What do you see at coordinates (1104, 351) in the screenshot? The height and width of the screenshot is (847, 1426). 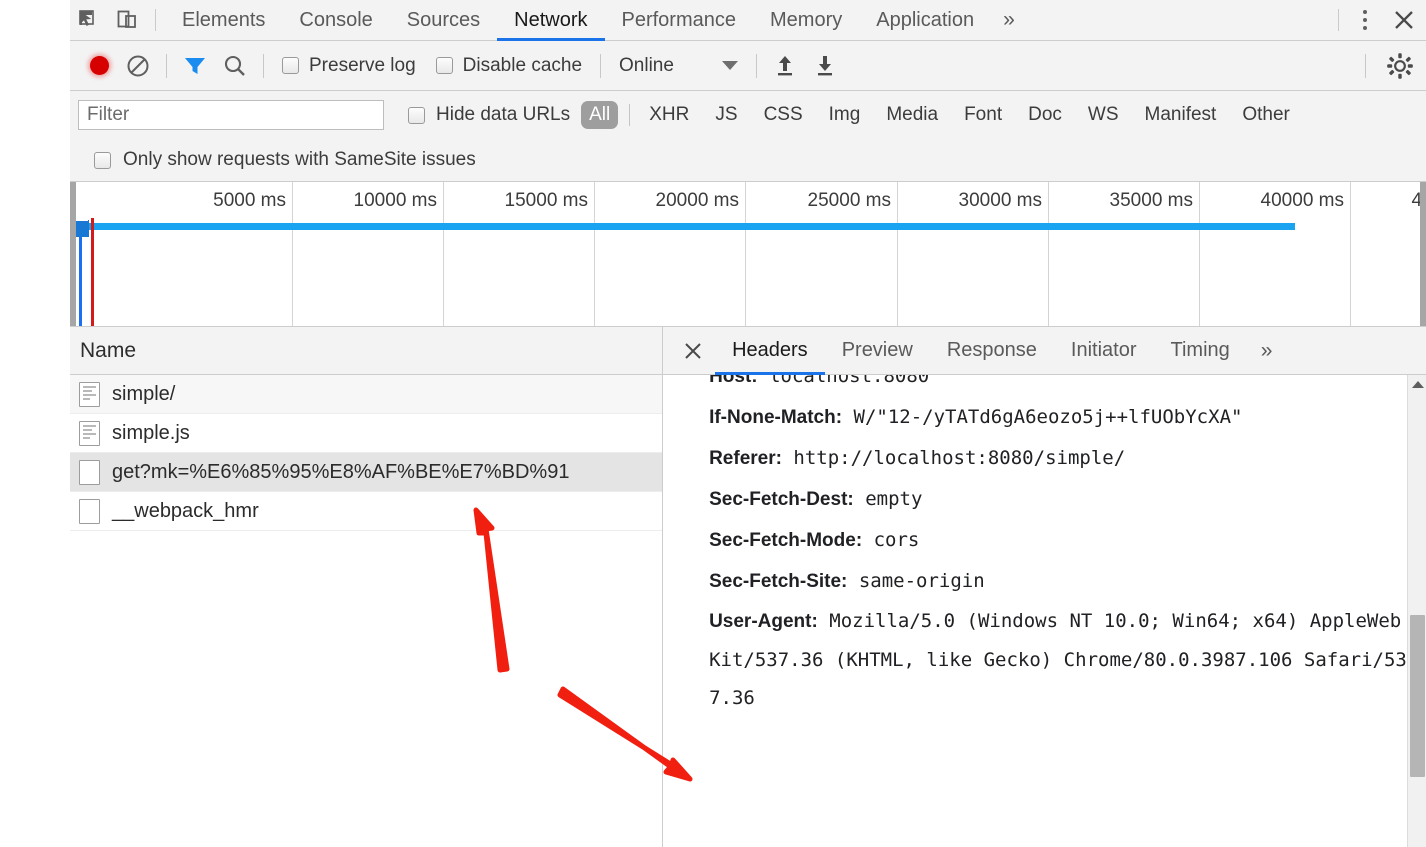 I see `tab-initiator: Initiator` at bounding box center [1104, 351].